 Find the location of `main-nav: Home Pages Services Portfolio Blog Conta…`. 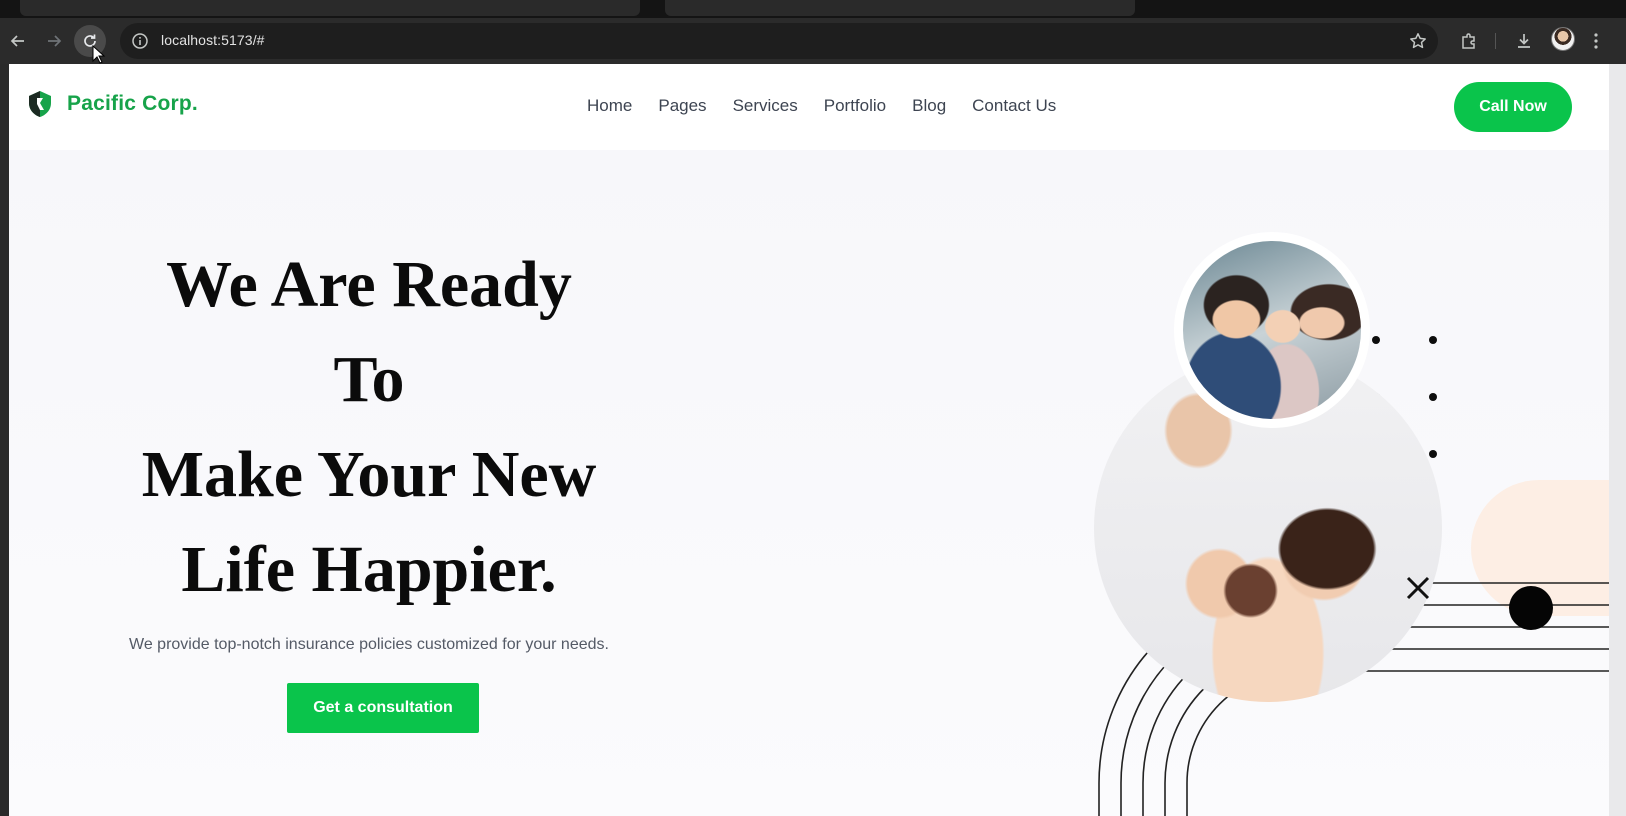

main-nav: Home Pages Services Portfolio Blog Conta… is located at coordinates (821, 106).